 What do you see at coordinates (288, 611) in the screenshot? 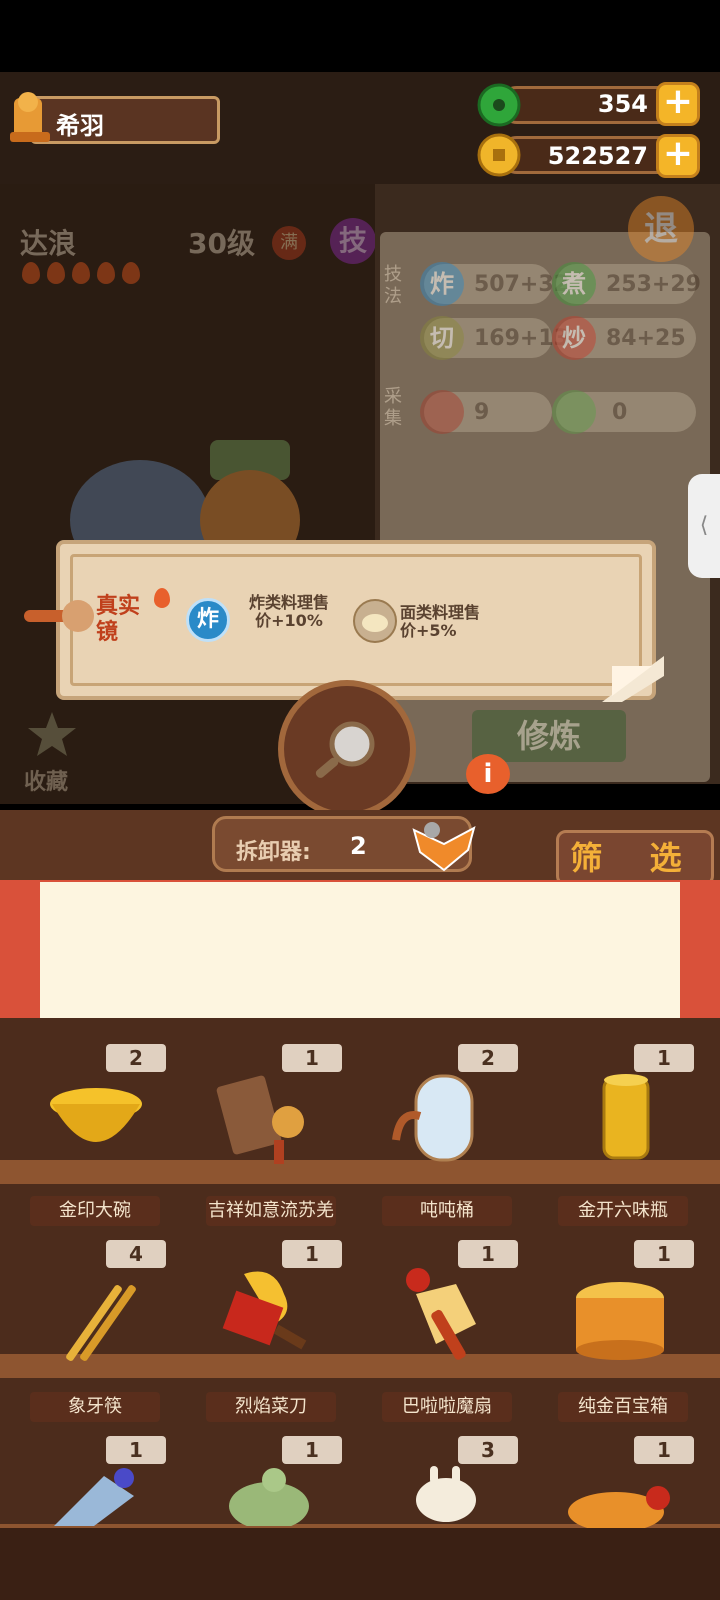
I see `effect-fry-text: 炸类料理售价+10%` at bounding box center [288, 611].